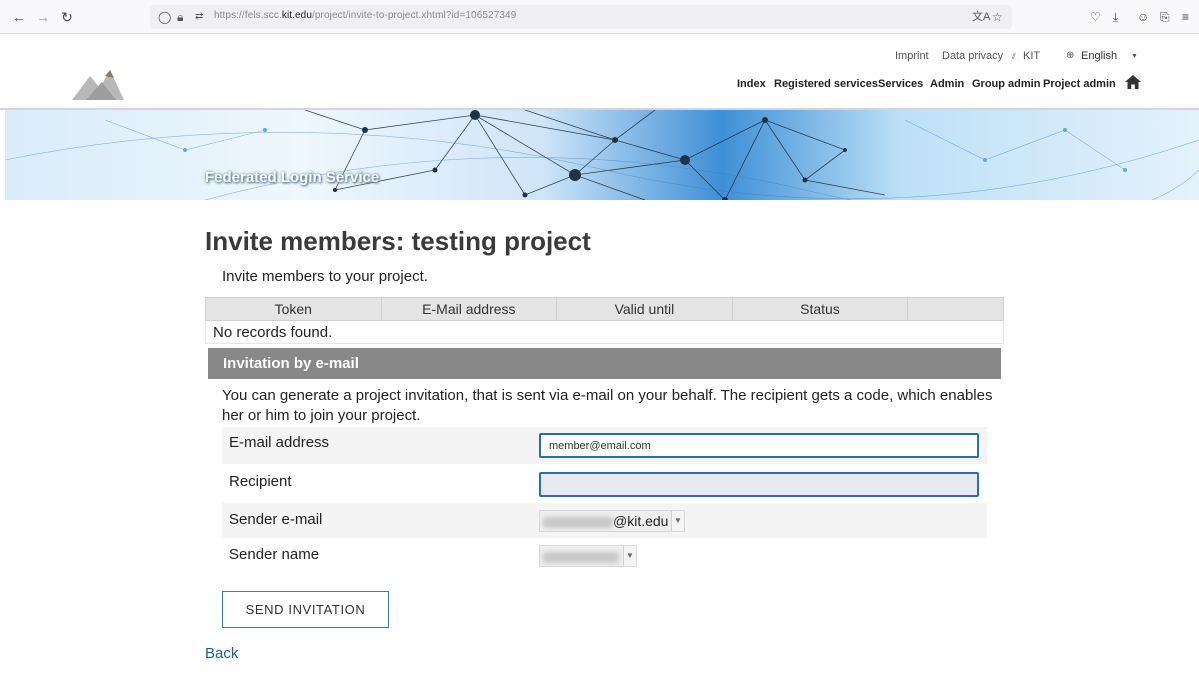  What do you see at coordinates (1095, 17) in the screenshot?
I see `pocket-icon: ♡` at bounding box center [1095, 17].